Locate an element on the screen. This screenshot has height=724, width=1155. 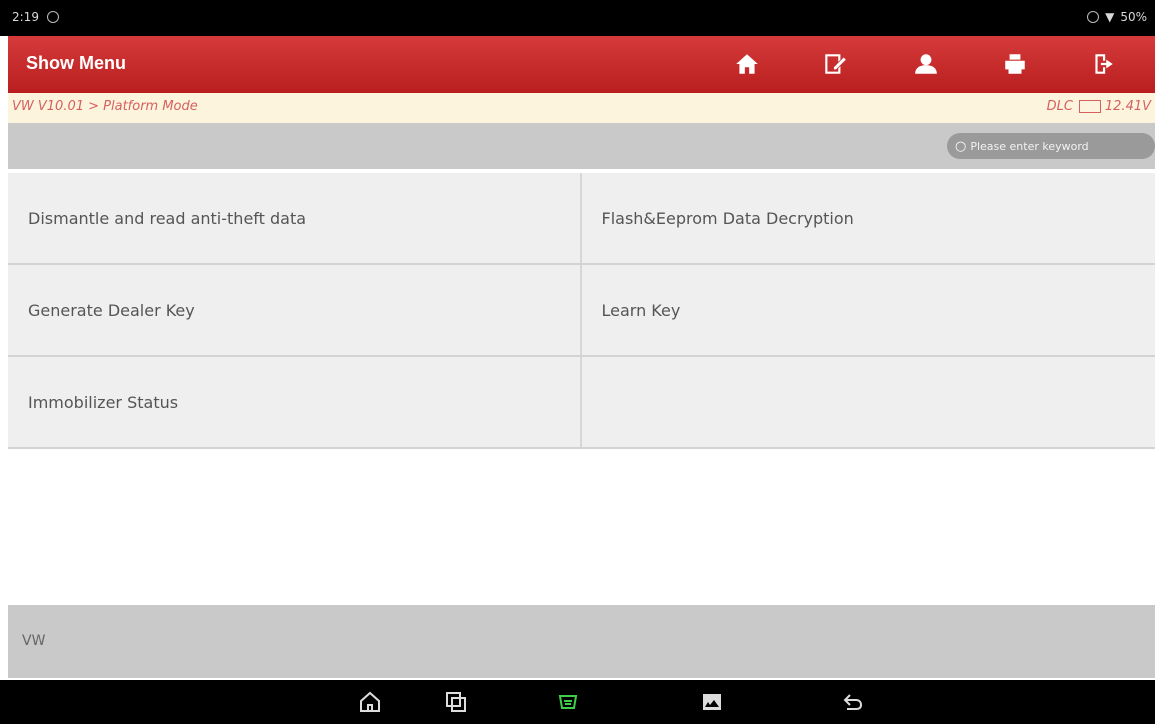
menu-item-empty is located at coordinates (868, 402).